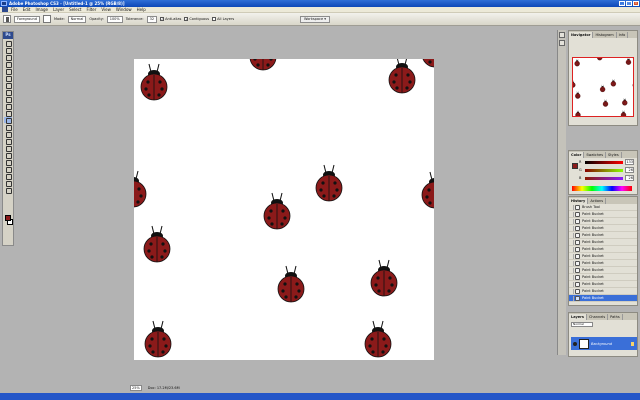  What do you see at coordinates (604, 343) in the screenshot?
I see `layer-row-background: Background` at bounding box center [604, 343].